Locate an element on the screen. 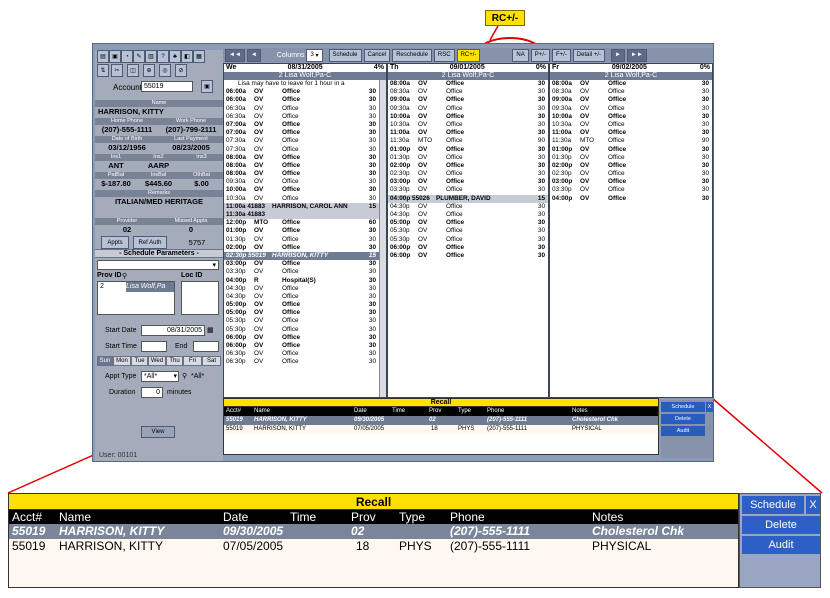  schedule-slot: 04:00p 55026 PLUMBER, DAVID 15 is located at coordinates (468, 198).